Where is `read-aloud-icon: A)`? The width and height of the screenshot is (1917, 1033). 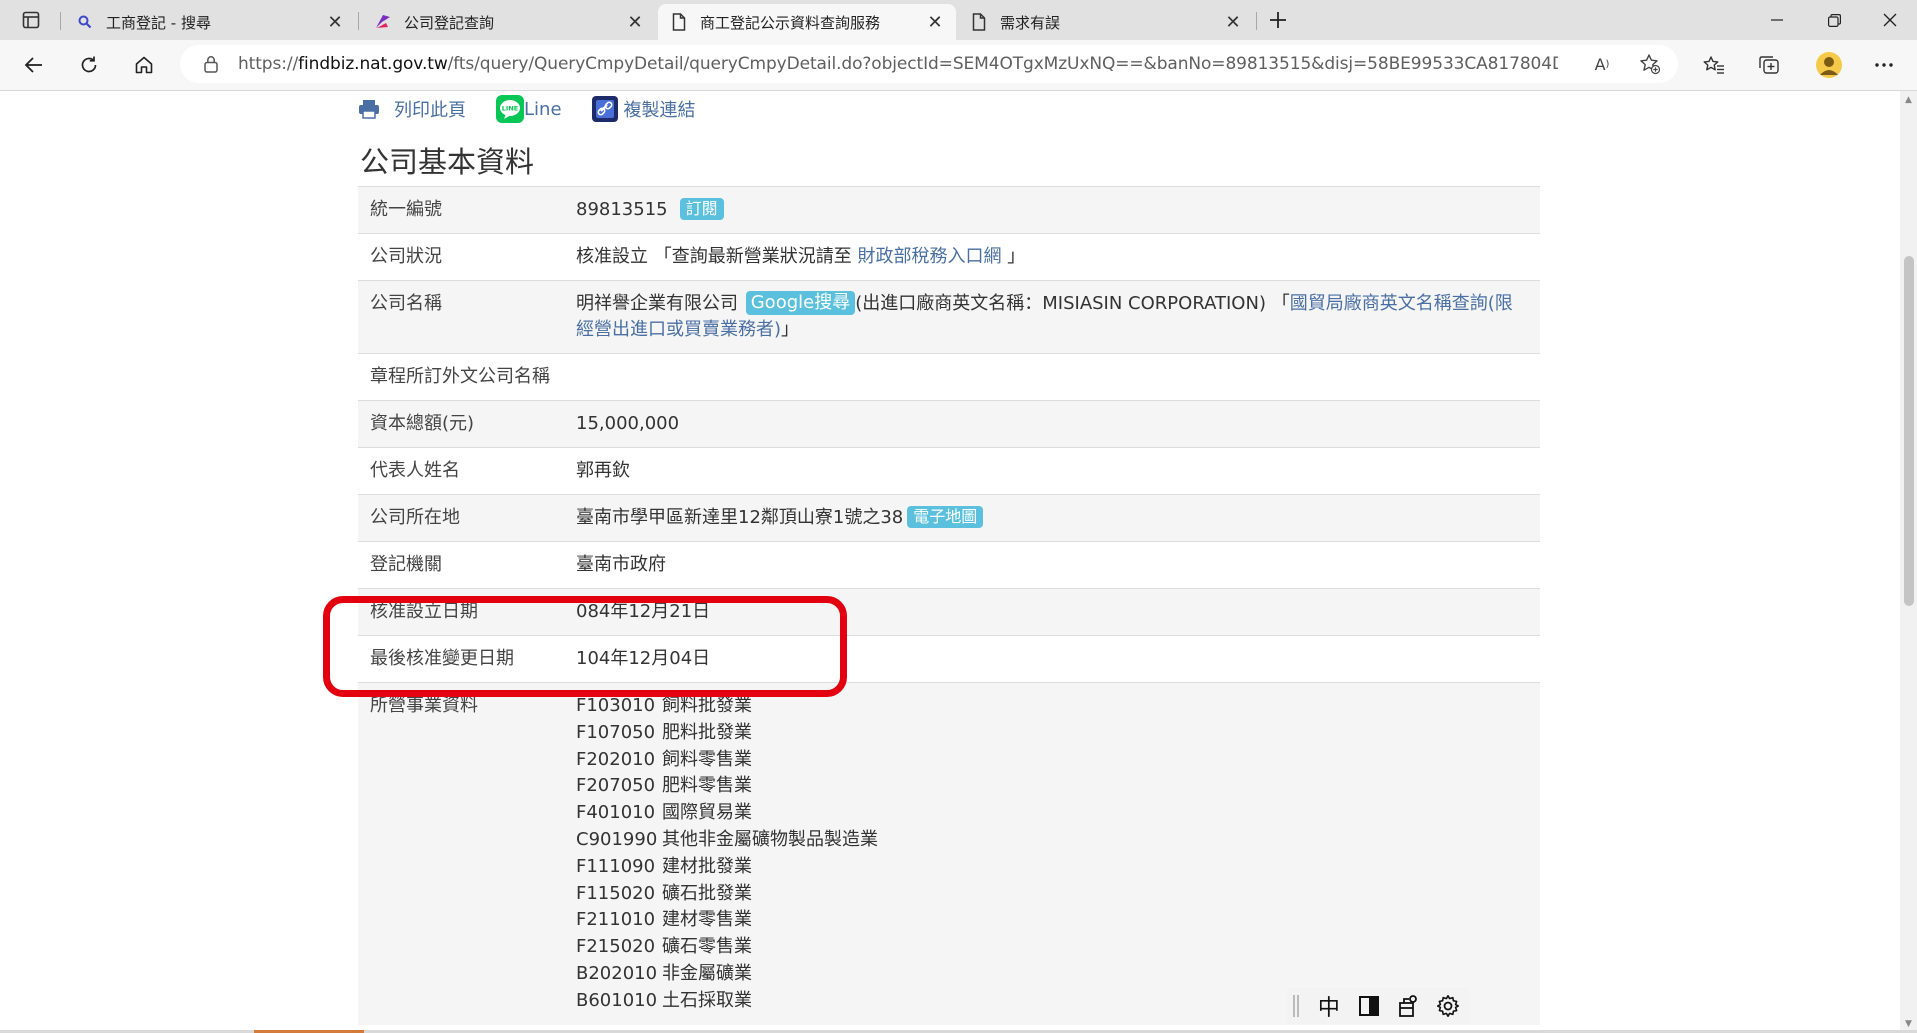
read-aloud-icon: A) is located at coordinates (1602, 64).